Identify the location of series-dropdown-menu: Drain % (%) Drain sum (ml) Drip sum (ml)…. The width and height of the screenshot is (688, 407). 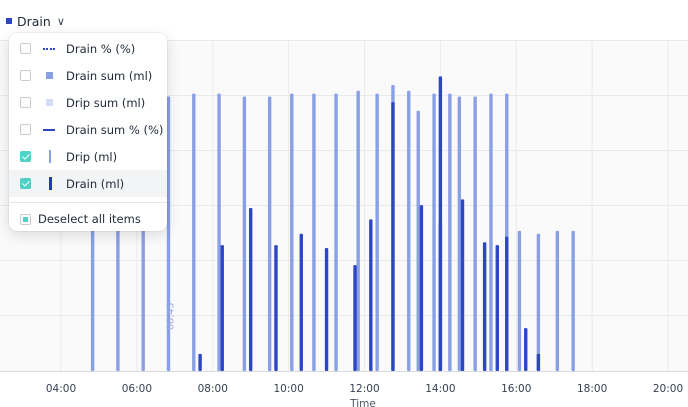
(88, 132).